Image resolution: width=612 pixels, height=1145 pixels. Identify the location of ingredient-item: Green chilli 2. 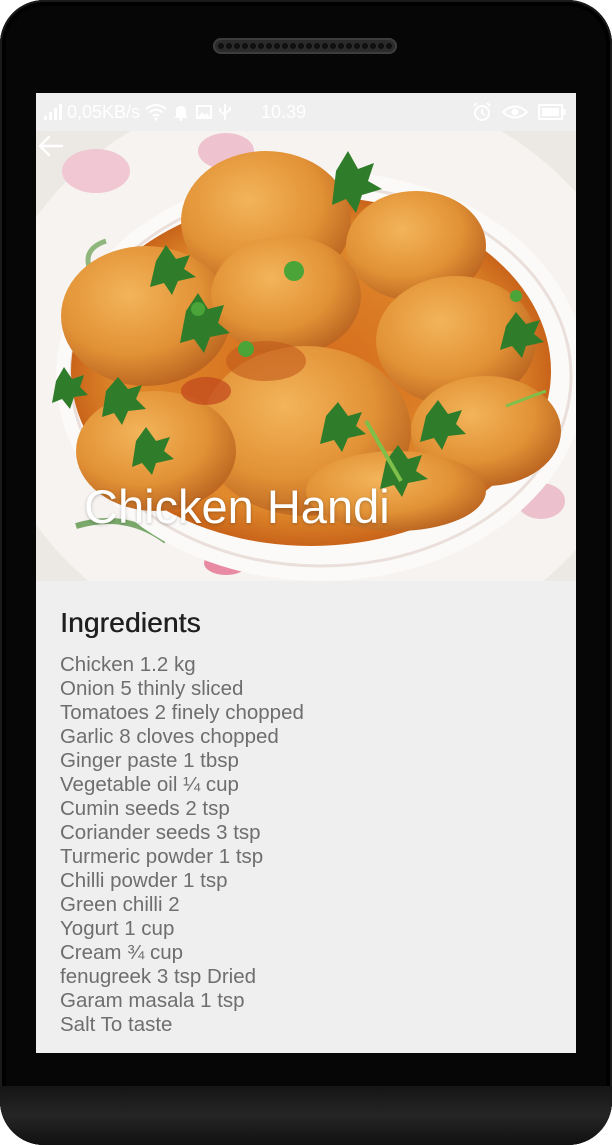
(120, 904).